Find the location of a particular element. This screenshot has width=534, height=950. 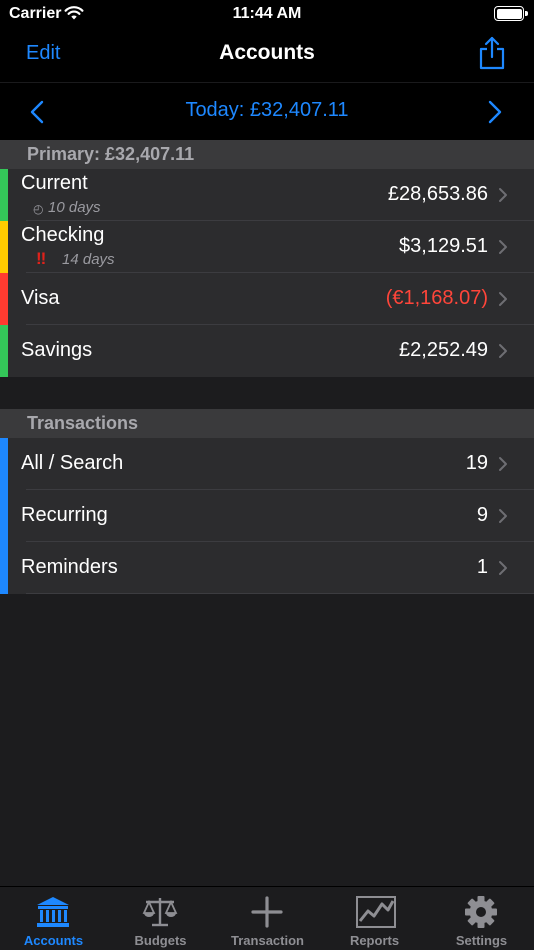

current-date-label: Today: £32,407.11 is located at coordinates (267, 110).